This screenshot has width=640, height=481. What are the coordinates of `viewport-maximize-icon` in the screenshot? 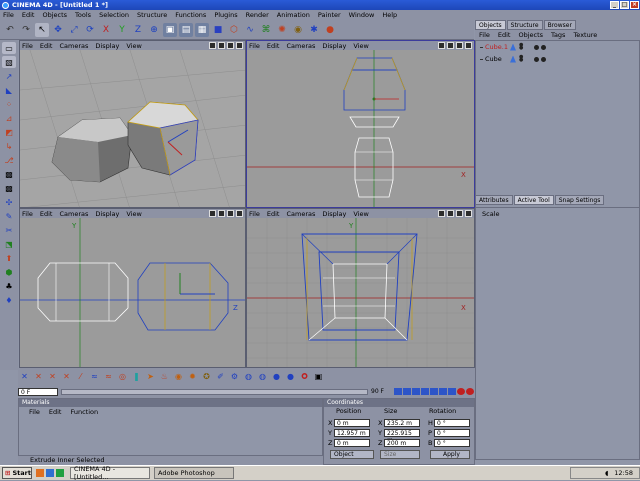 It's located at (468, 45).